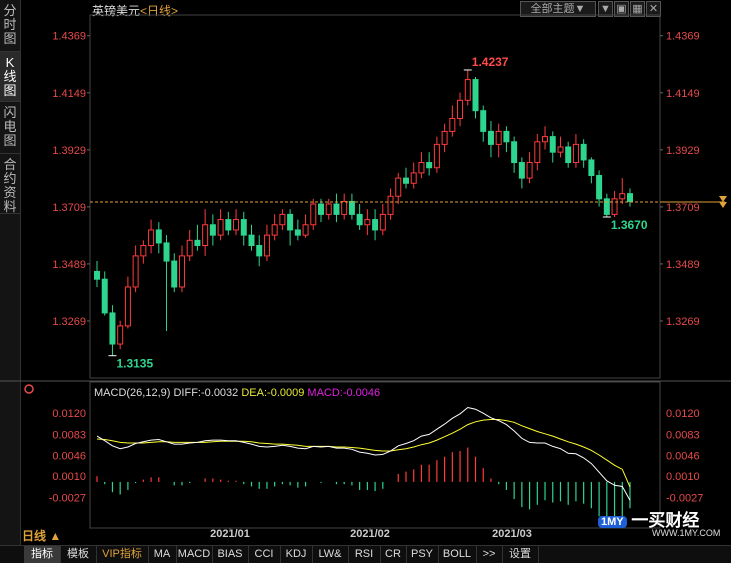 The image size is (731, 563). I want to click on dea-line, so click(363, 453).